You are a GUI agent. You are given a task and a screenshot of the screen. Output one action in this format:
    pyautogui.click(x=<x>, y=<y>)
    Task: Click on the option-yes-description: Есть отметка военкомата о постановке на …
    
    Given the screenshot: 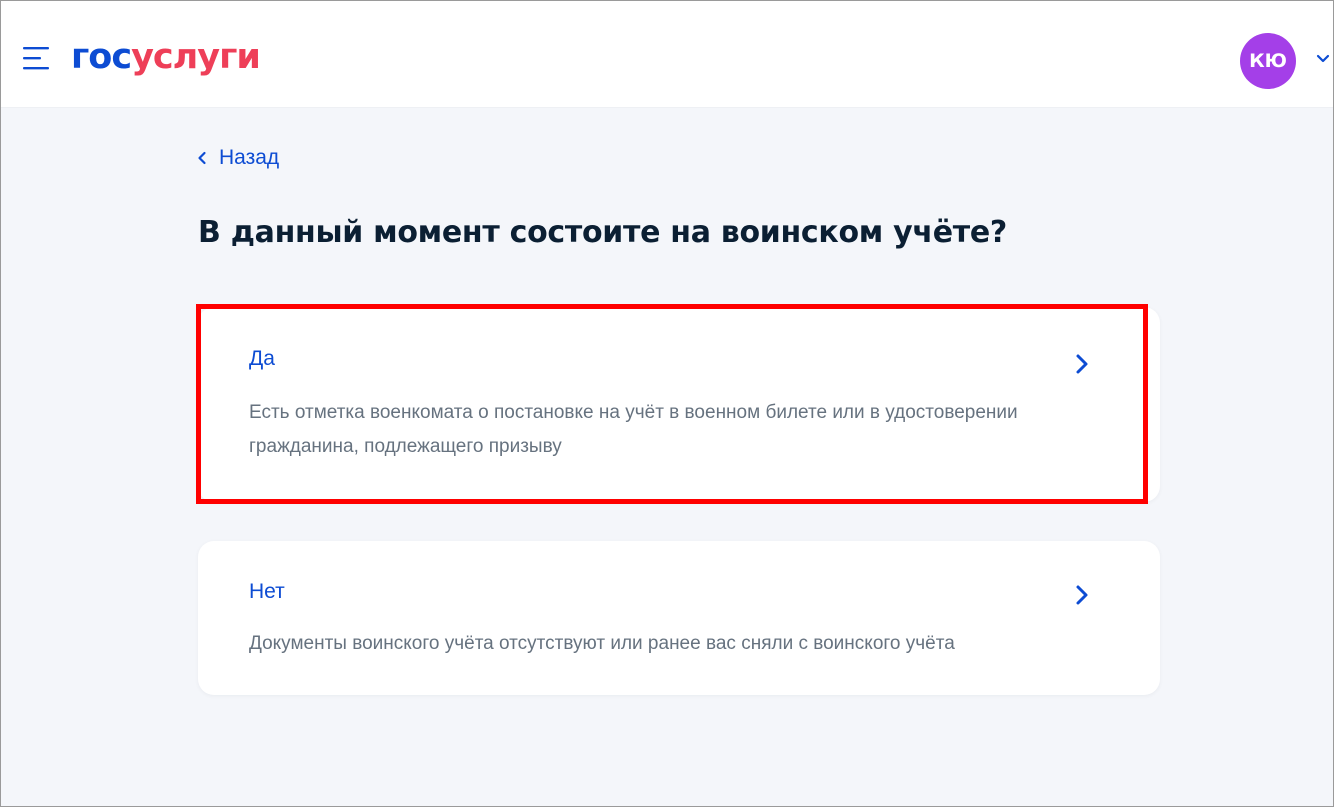 What is the action you would take?
    pyautogui.click(x=633, y=429)
    